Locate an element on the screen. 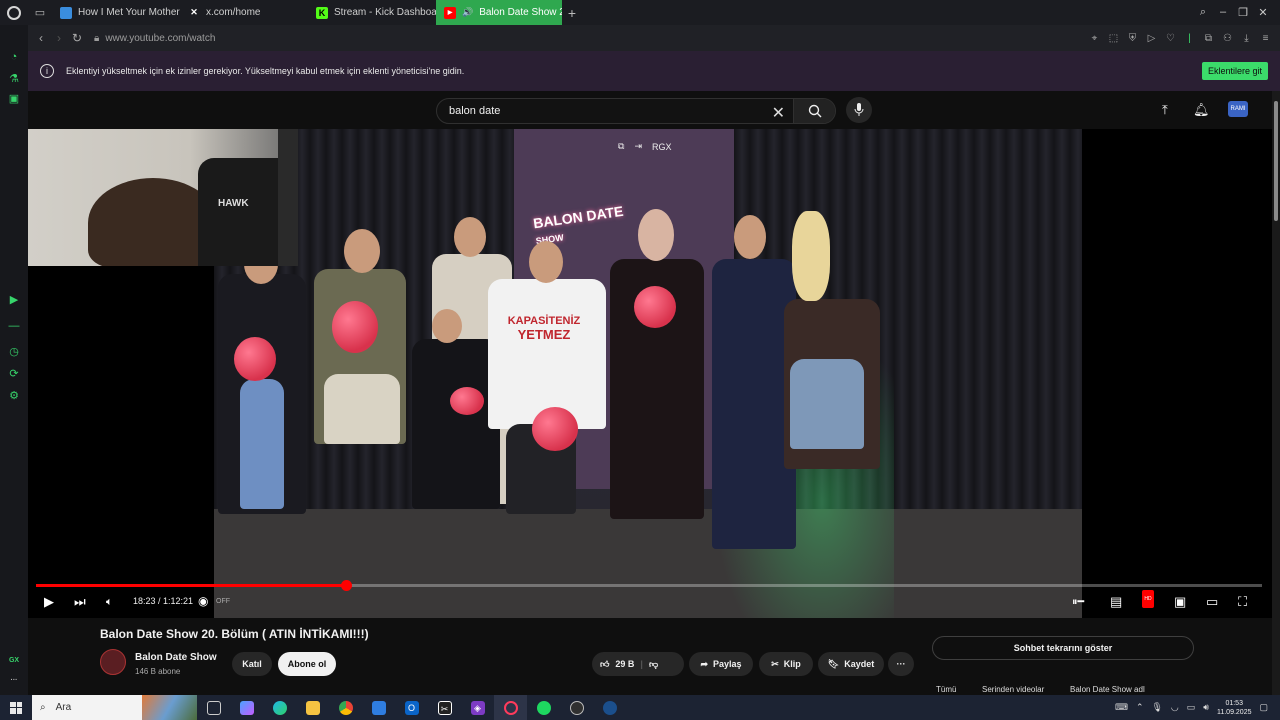 This screenshot has width=1280, height=720. save-button: 🔖︎ Kaydet is located at coordinates (851, 664).